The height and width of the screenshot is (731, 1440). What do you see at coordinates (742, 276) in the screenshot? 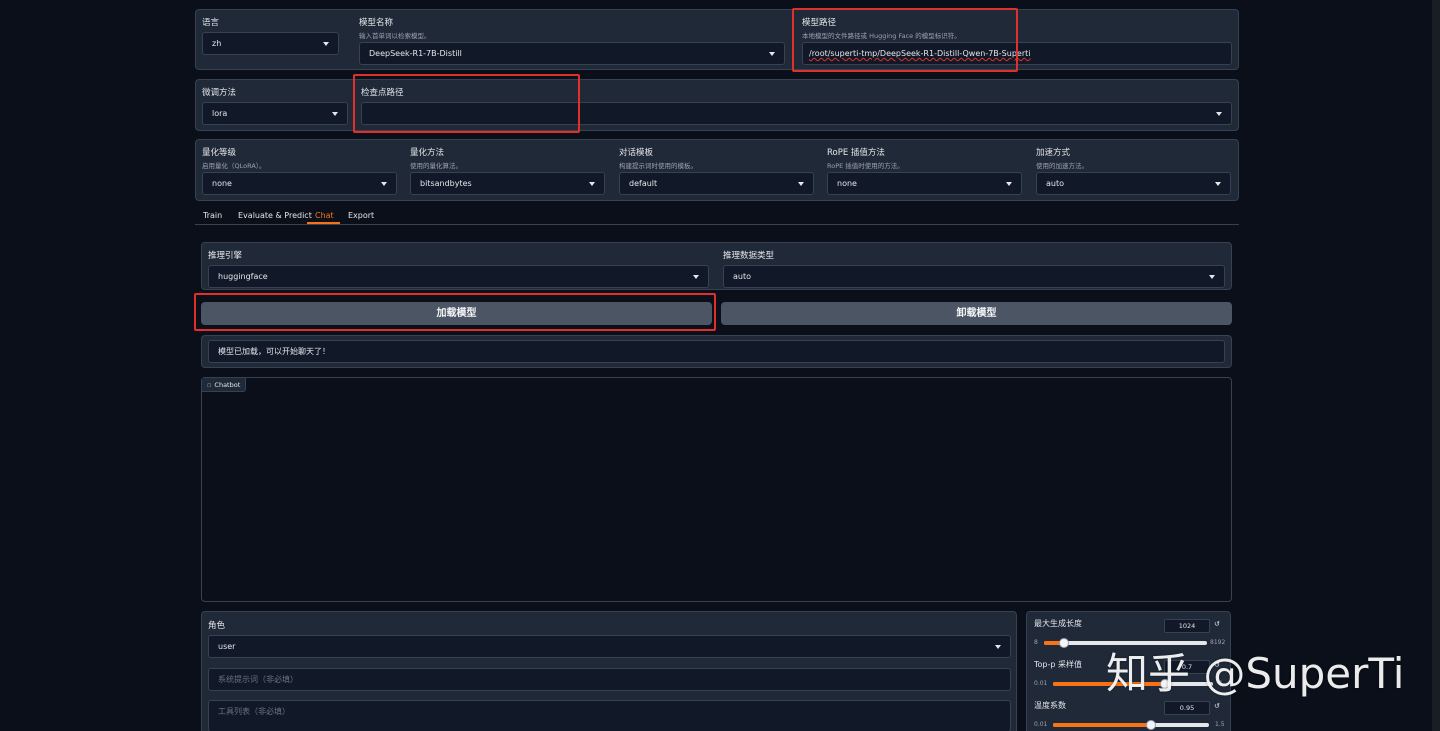
I see `infer-dtype-value: auto` at bounding box center [742, 276].